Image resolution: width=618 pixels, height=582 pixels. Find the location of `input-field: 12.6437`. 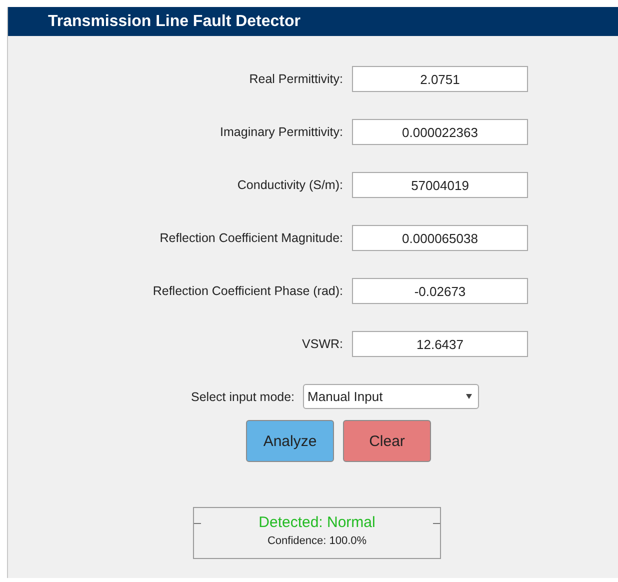

input-field: 12.6437 is located at coordinates (440, 344).